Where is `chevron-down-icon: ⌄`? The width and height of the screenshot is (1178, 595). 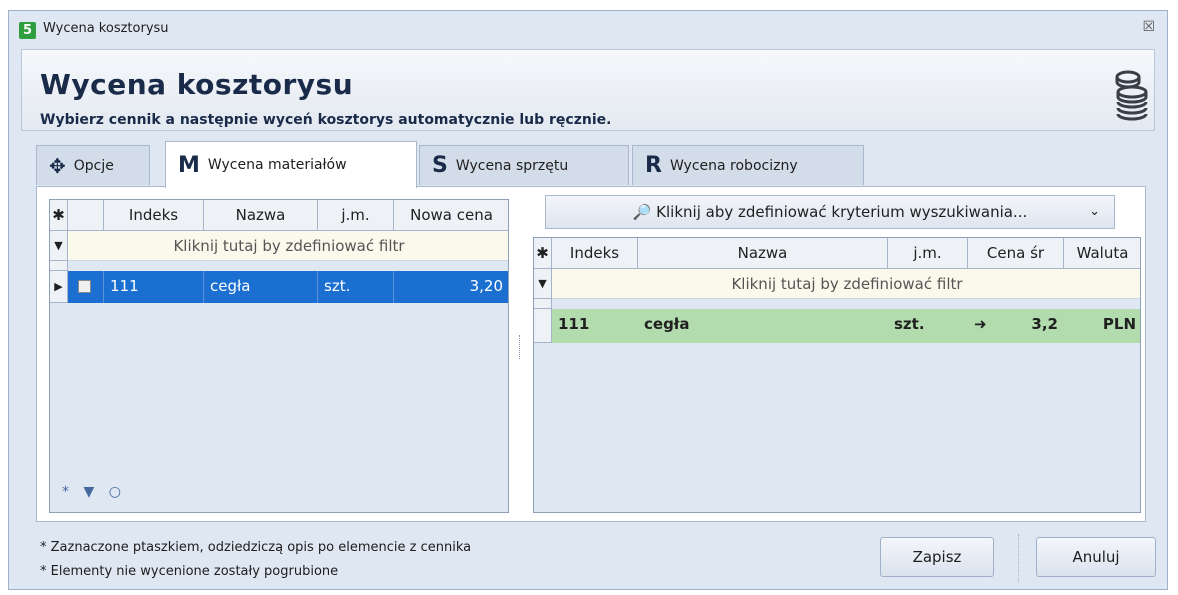
chevron-down-icon: ⌄ is located at coordinates (1094, 211).